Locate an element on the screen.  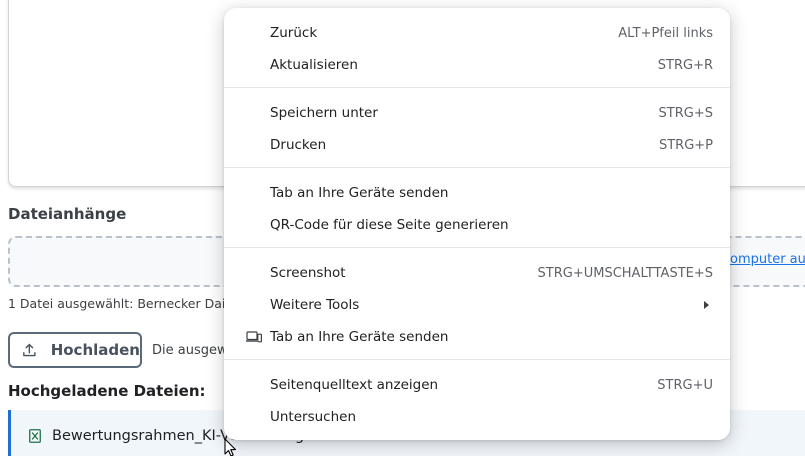
menu-item-send-tab: Tab an Ihre Geräte senden is located at coordinates (477, 193).